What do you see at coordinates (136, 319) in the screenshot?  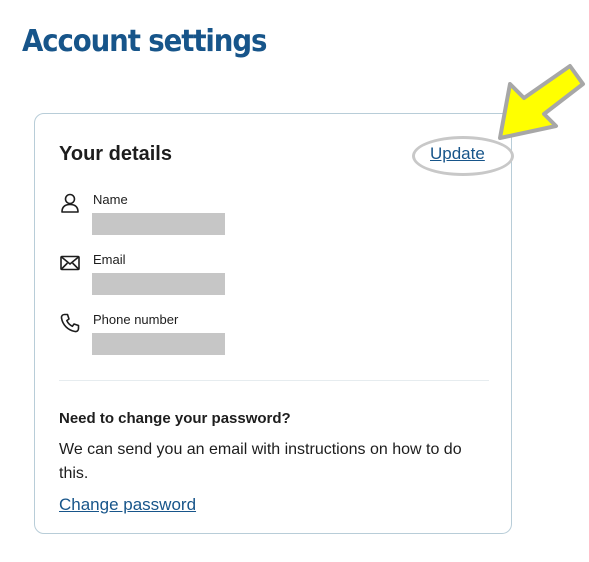 I see `phone-number-label: Phone number` at bounding box center [136, 319].